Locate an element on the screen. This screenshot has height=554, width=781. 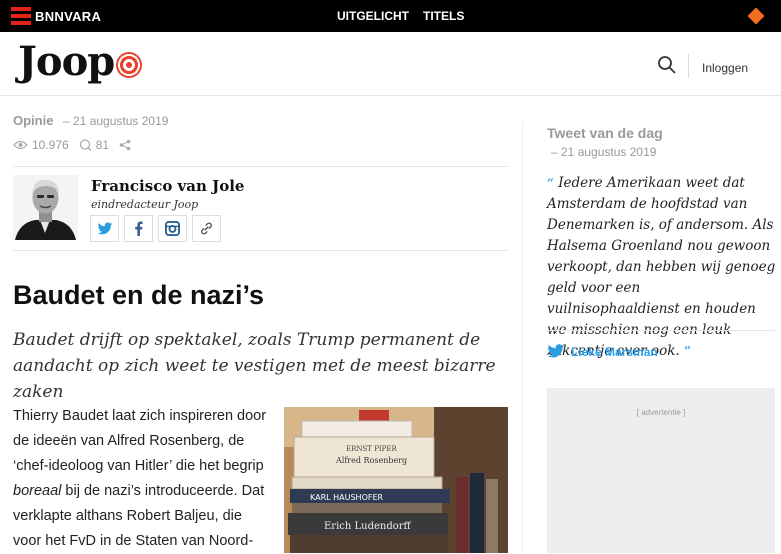
comment-count: 81 is located at coordinates (102, 145).